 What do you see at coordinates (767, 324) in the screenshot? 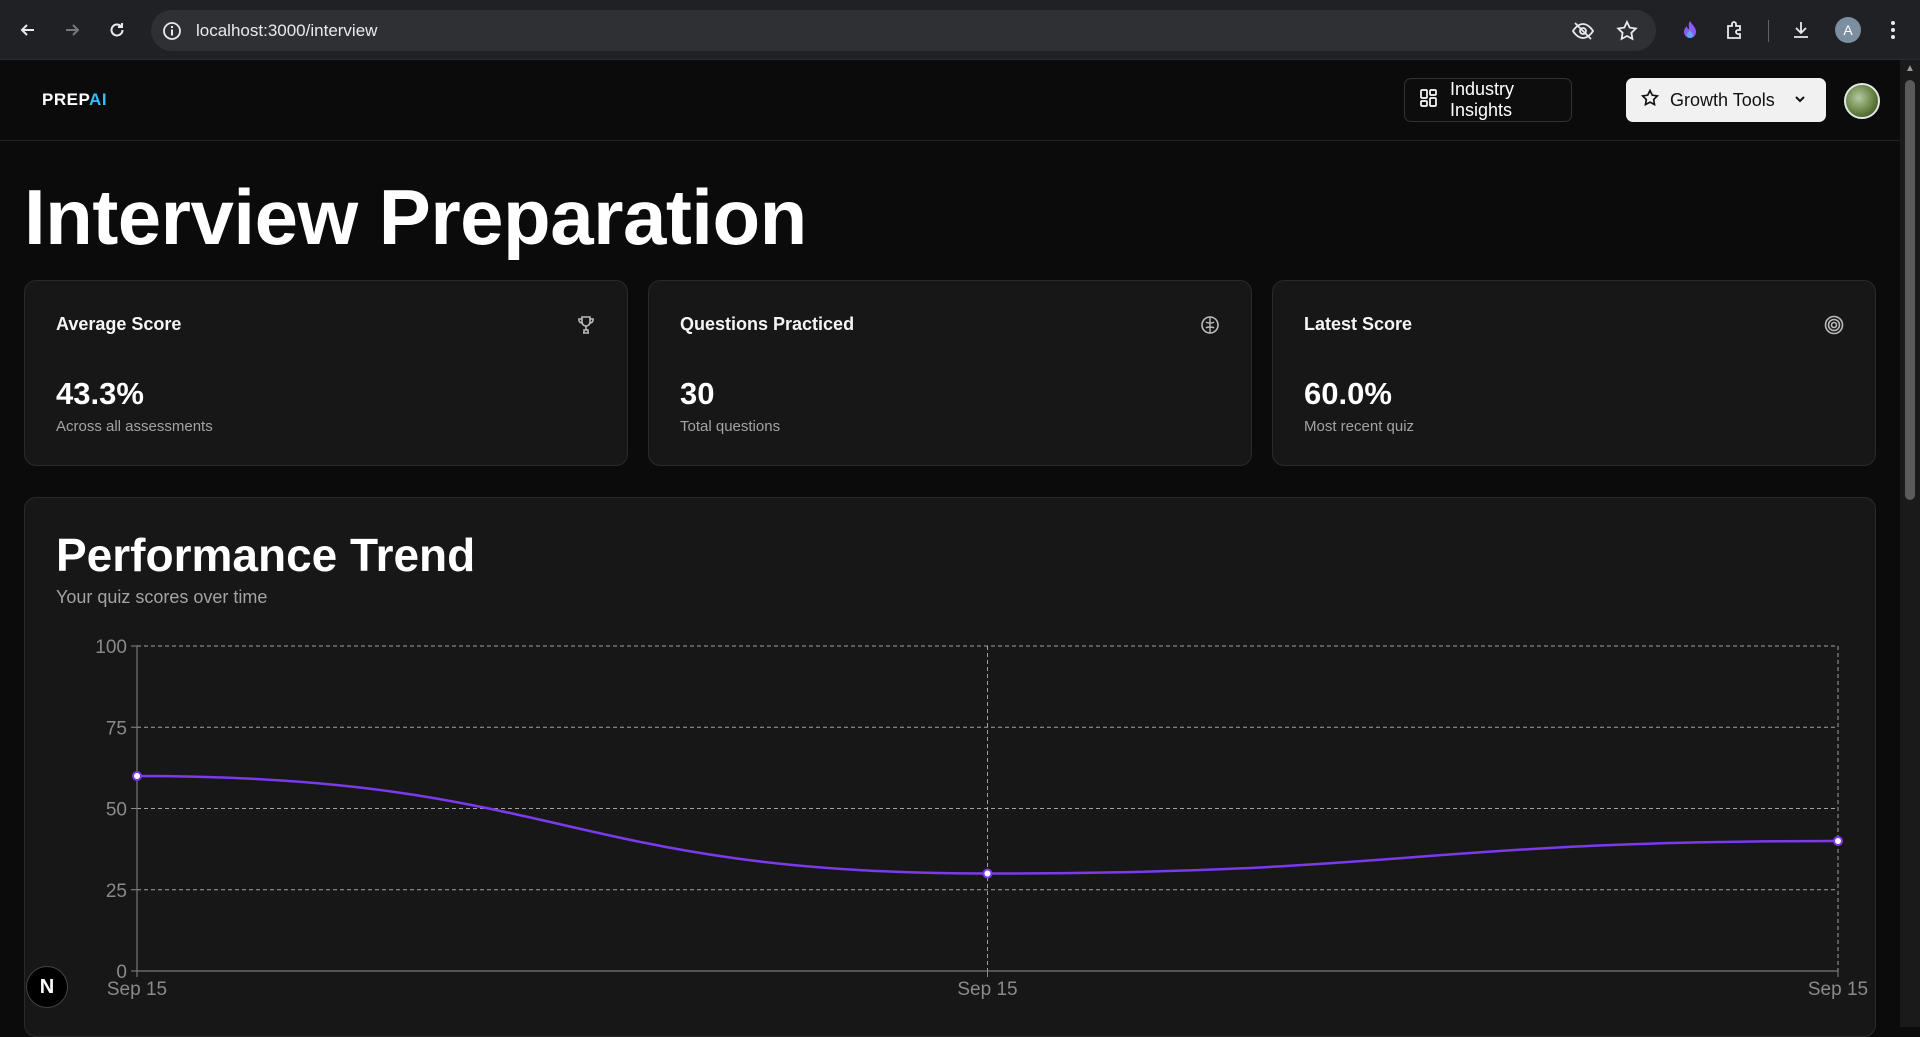
I see `stat-title: Questions Practiced` at bounding box center [767, 324].